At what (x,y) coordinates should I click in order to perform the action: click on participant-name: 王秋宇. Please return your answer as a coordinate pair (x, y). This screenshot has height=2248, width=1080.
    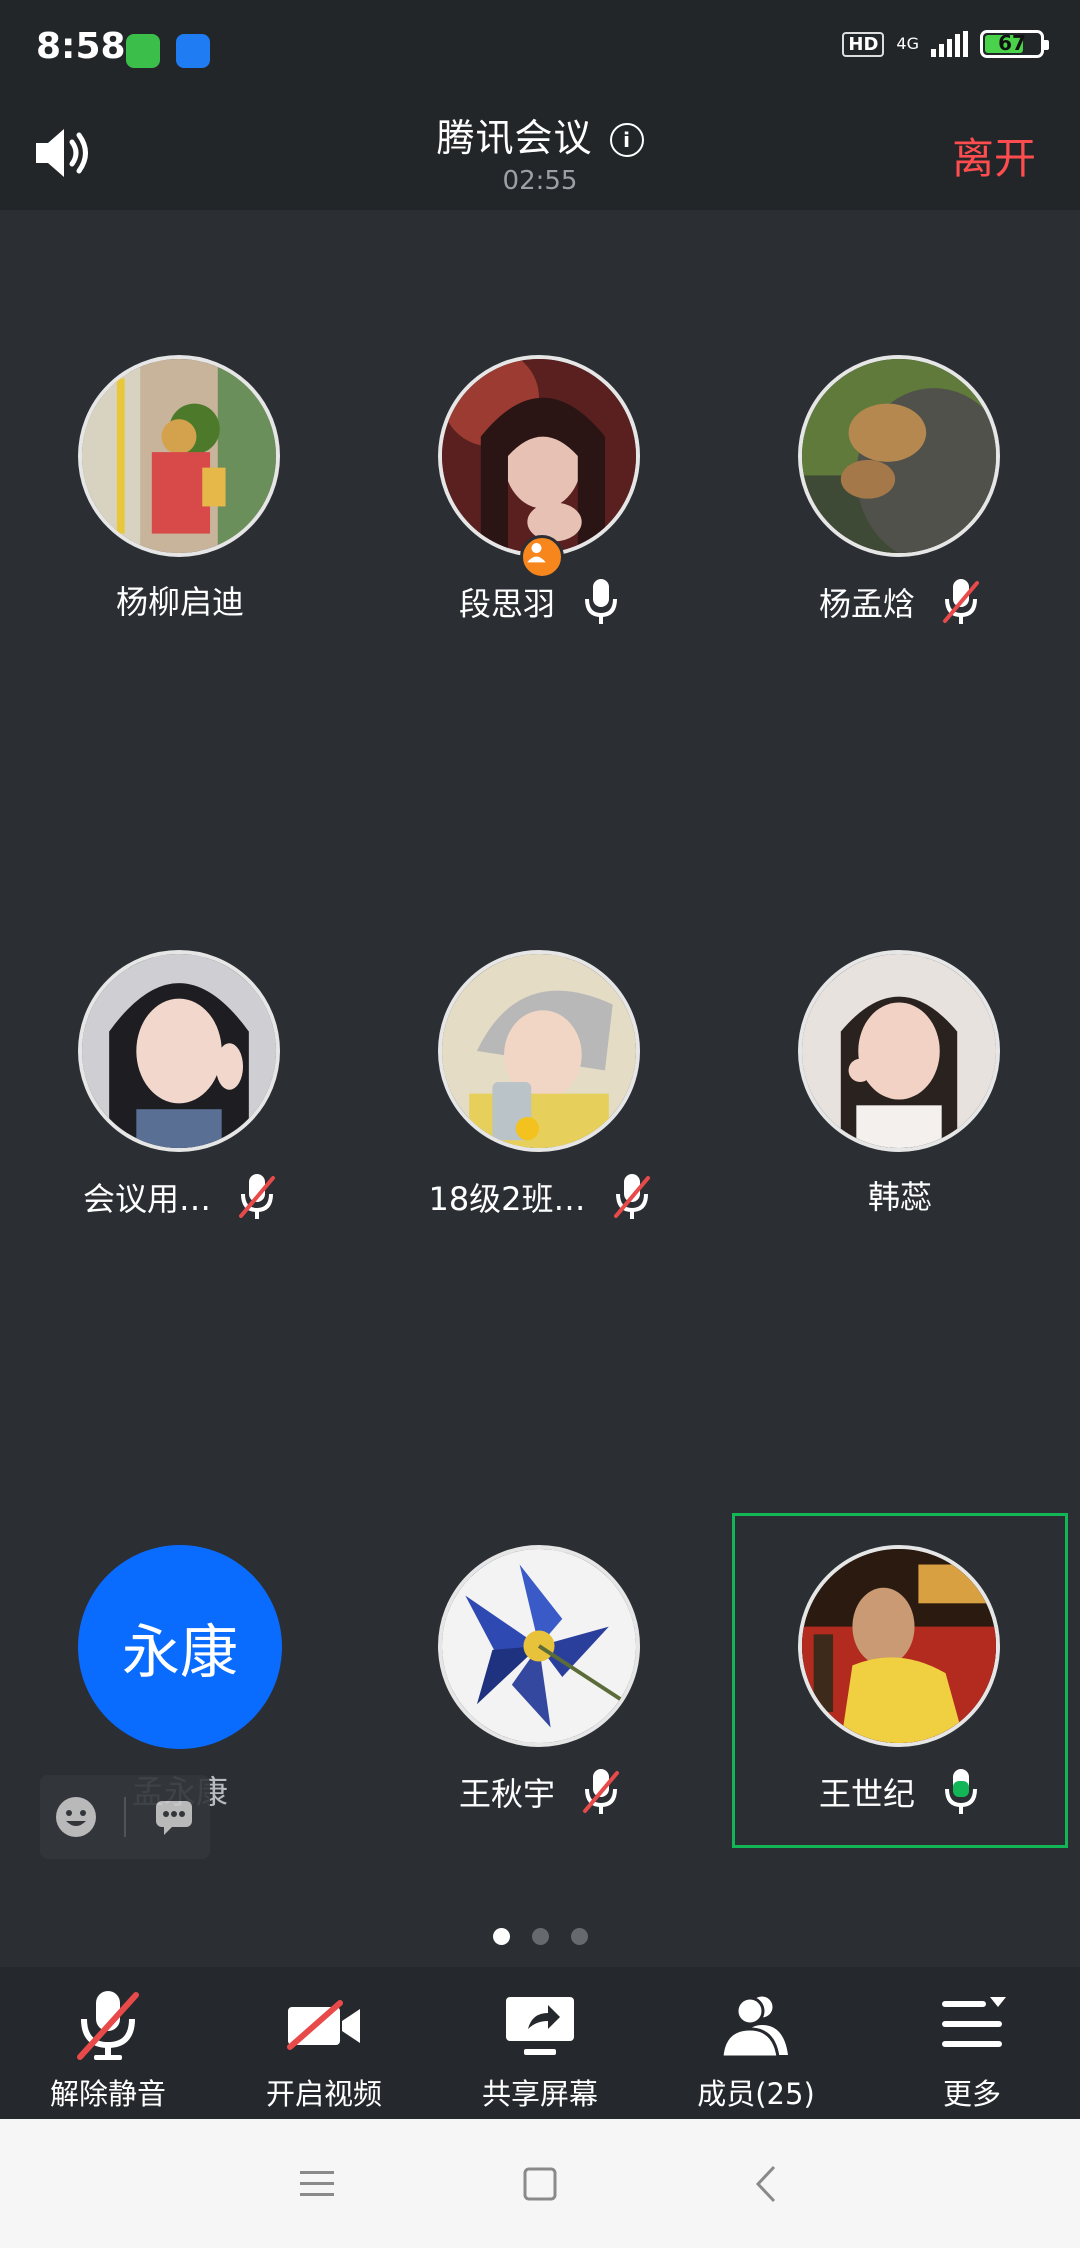
    Looking at the image, I should click on (506, 1794).